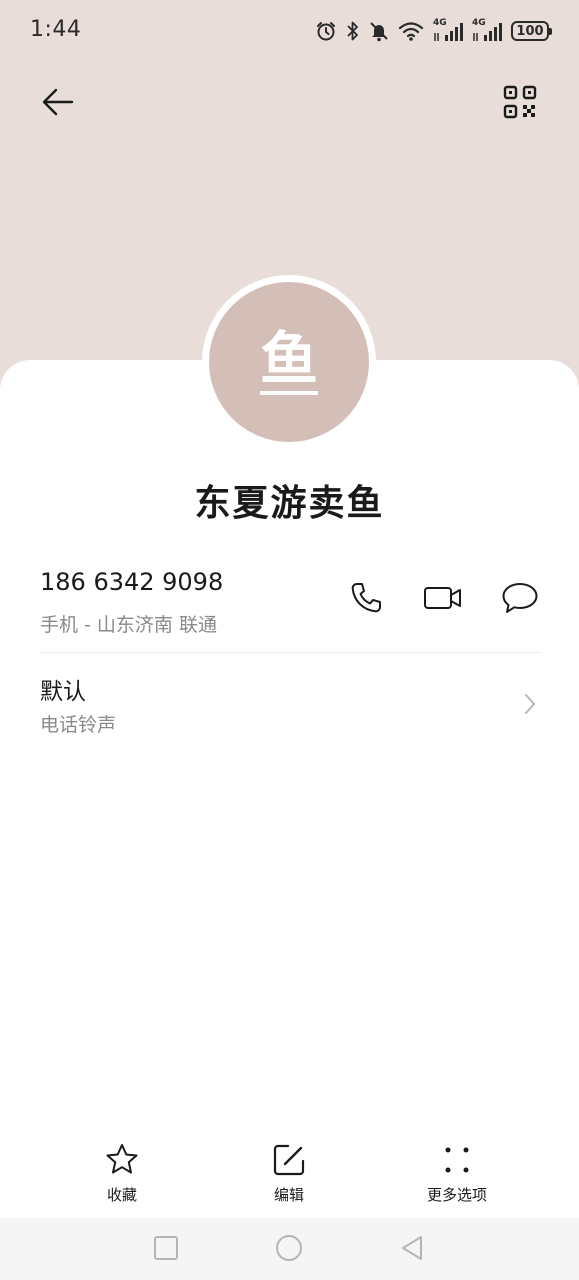 This screenshot has width=579, height=1280. What do you see at coordinates (289, 704) in the screenshot?
I see `ringtone-row: 默认 电话铃声` at bounding box center [289, 704].